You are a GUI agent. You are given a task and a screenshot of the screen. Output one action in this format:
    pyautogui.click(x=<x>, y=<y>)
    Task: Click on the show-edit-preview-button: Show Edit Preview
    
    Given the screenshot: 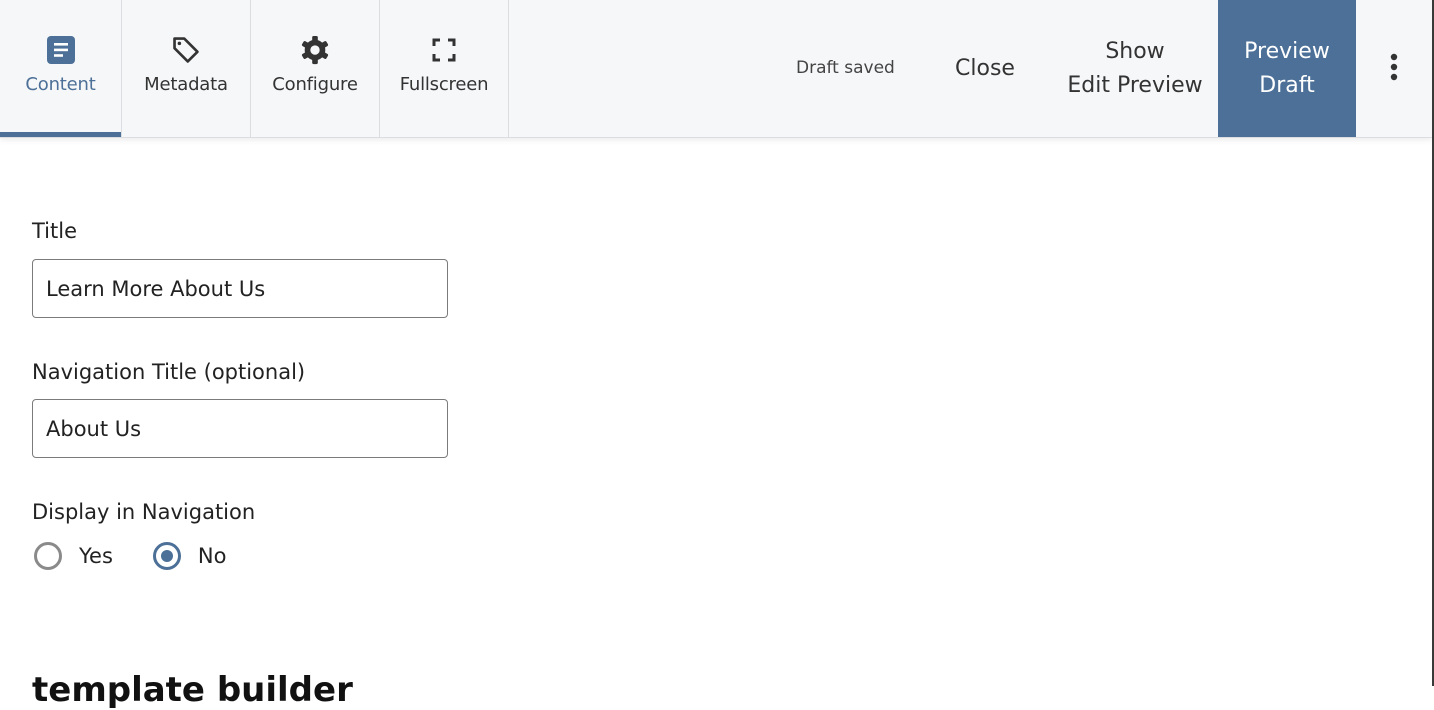 What is the action you would take?
    pyautogui.click(x=1135, y=68)
    